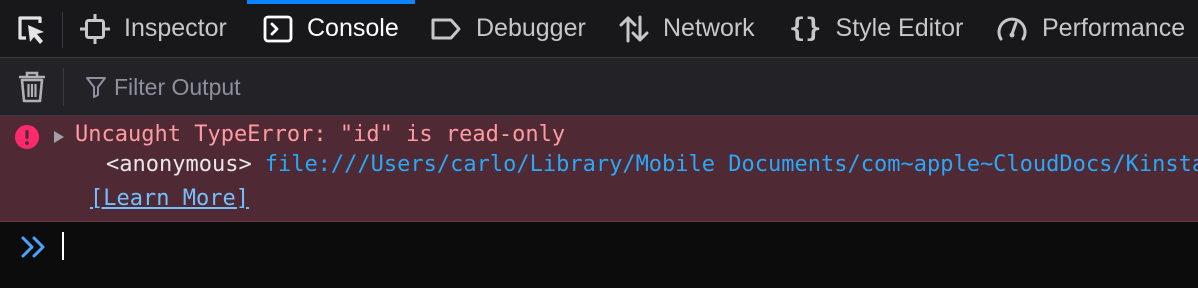  Describe the element at coordinates (169, 198) in the screenshot. I see `learn-more-link: [Learn More]` at that location.